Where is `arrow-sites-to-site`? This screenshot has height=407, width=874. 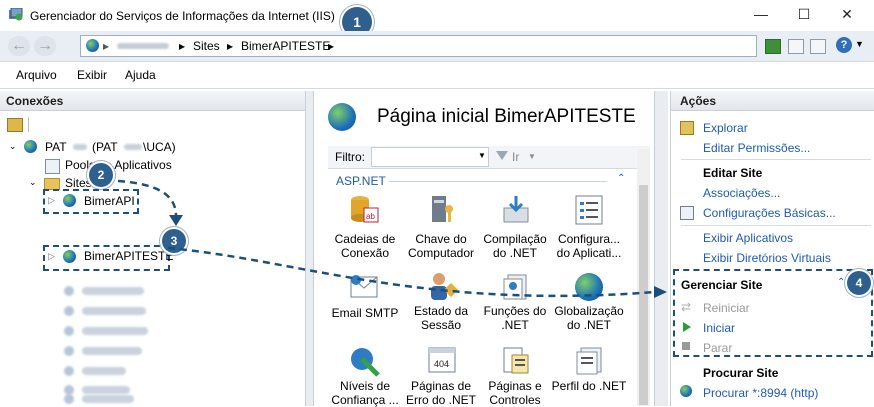 arrow-sites-to-site is located at coordinates (147, 198).